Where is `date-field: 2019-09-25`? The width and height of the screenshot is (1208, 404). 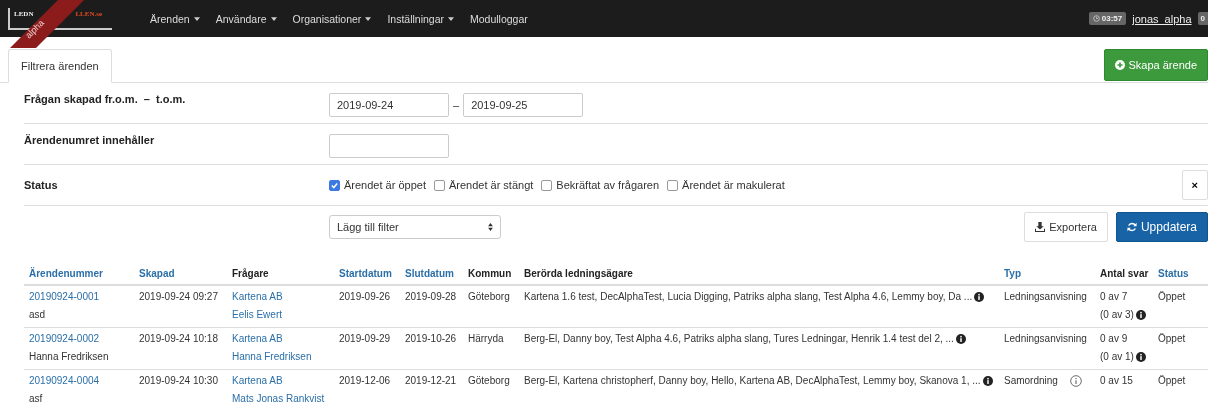 date-field: 2019-09-25 is located at coordinates (523, 105).